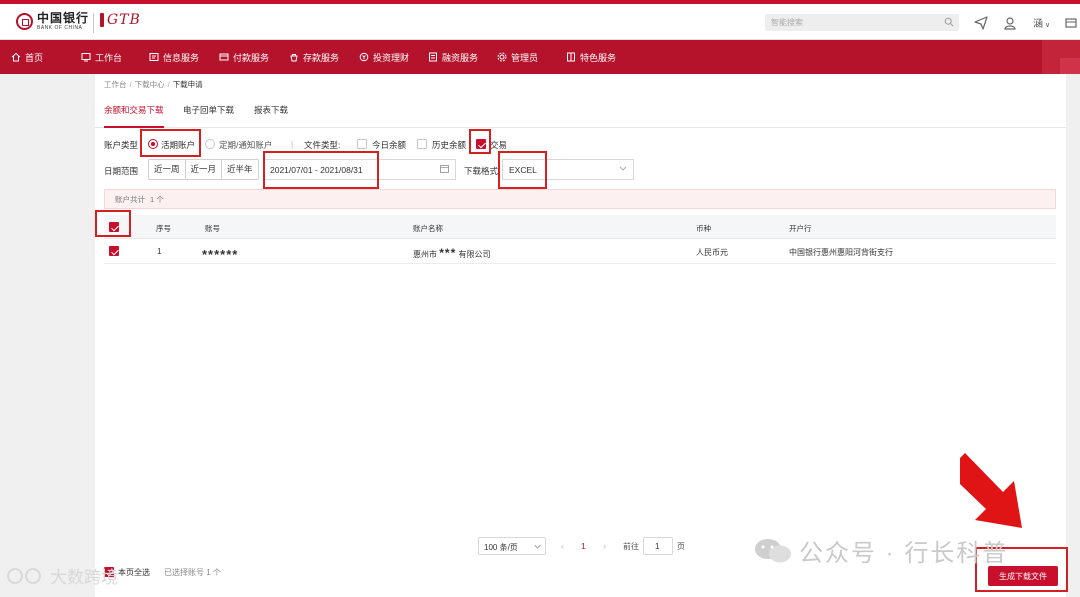  Describe the element at coordinates (525, 57) in the screenshot. I see `nav-label: 管理员` at that location.